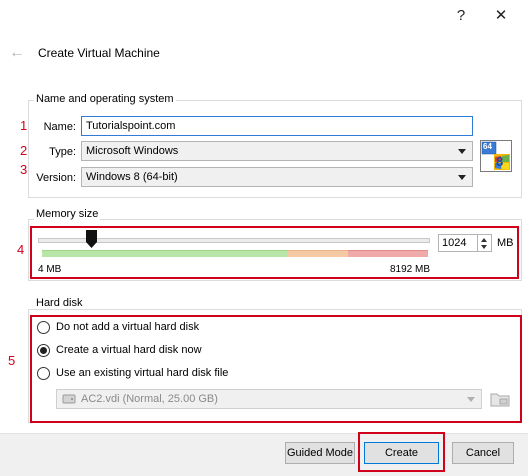  Describe the element at coordinates (501, 16) in the screenshot. I see `close-button: ✕` at that location.